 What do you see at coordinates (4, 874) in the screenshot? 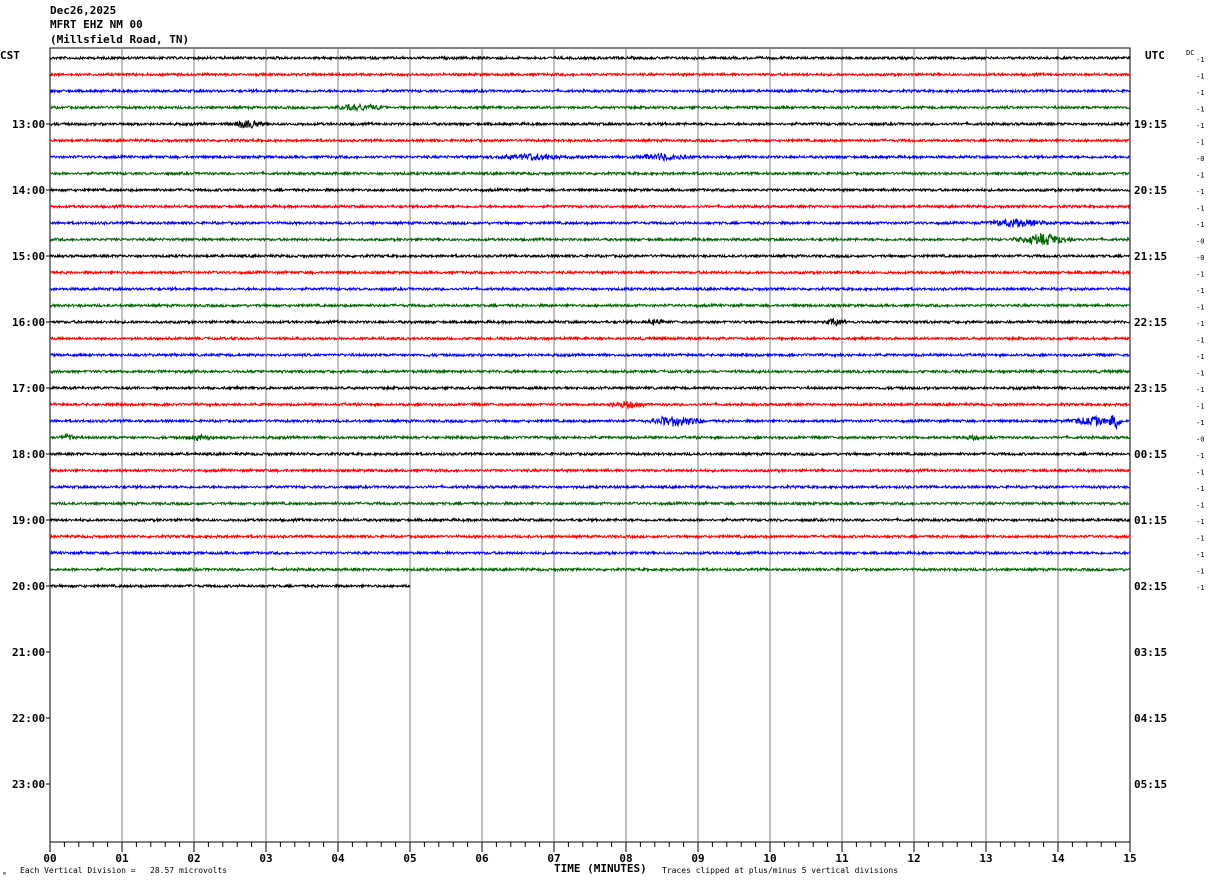
I see `corner-mark: ᵚ` at bounding box center [4, 874].